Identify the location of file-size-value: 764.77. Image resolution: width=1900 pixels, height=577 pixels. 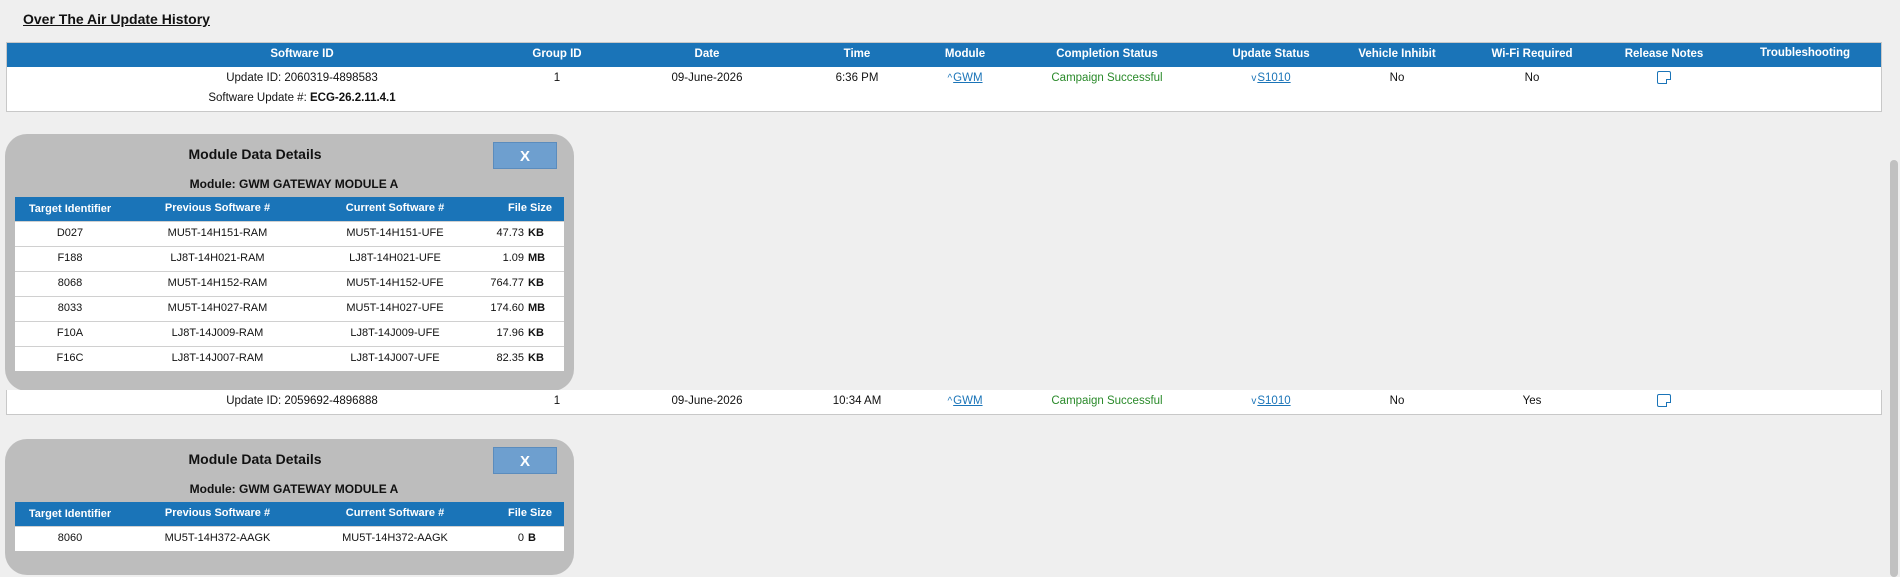
(507, 283).